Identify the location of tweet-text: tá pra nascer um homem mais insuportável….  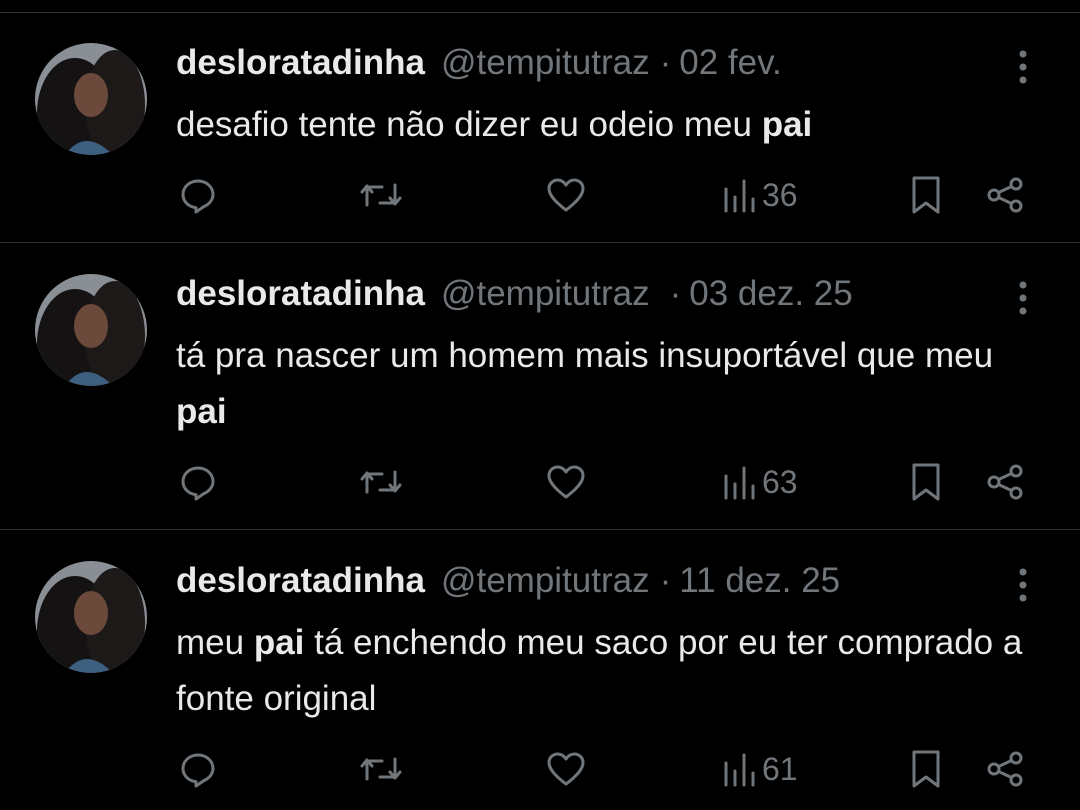
(606, 384).